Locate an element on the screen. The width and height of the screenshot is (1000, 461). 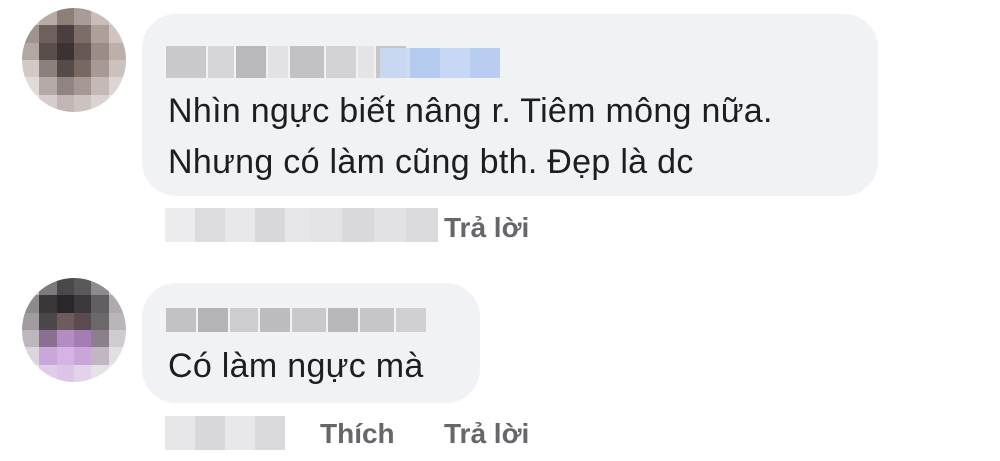
like-button: Thích is located at coordinates (357, 434).